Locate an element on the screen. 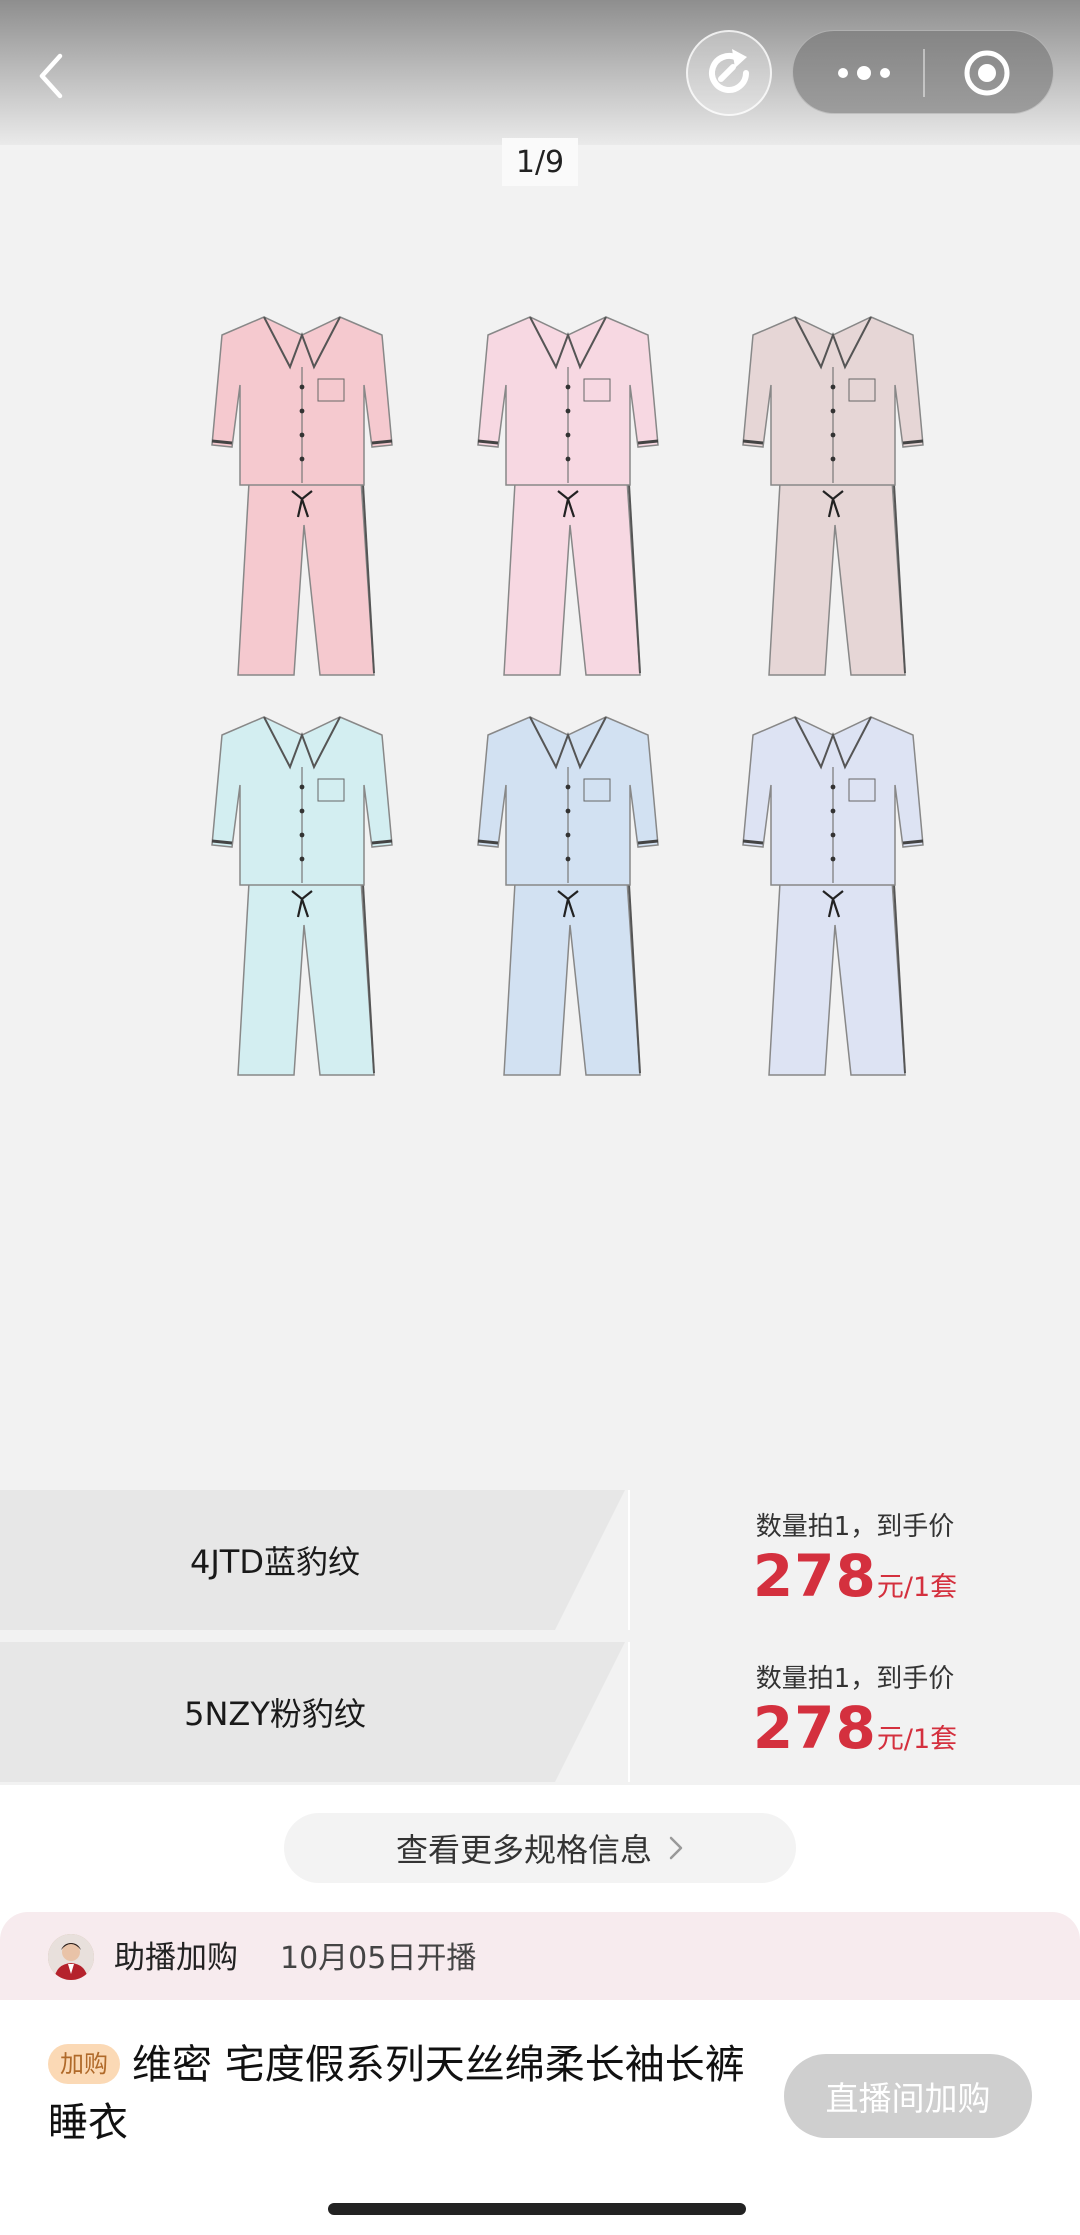 The height and width of the screenshot is (2235, 1080). add-badge: 加购 is located at coordinates (84, 2064).